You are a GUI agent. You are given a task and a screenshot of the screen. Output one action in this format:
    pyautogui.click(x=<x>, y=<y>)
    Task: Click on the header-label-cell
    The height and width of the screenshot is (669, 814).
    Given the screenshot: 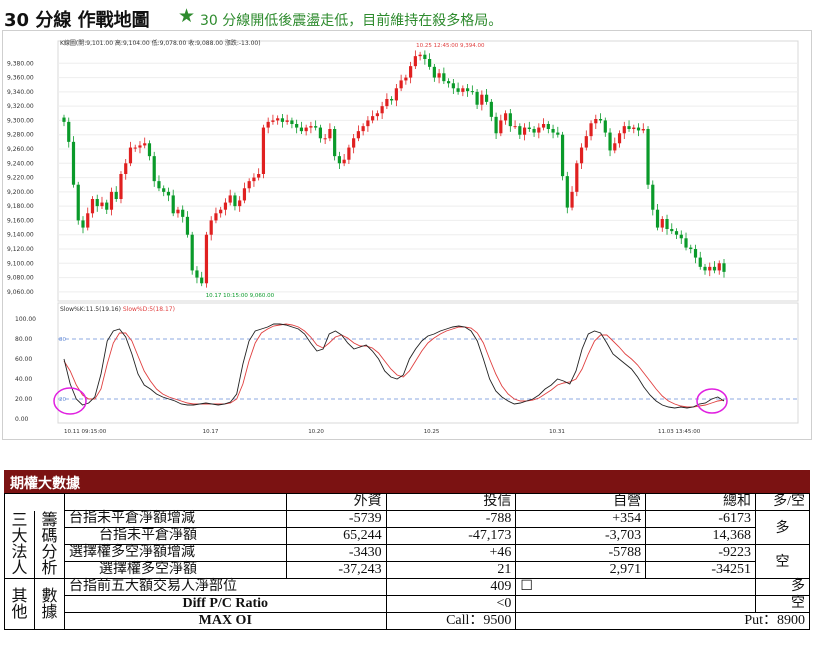 What is the action you would take?
    pyautogui.click(x=175, y=502)
    